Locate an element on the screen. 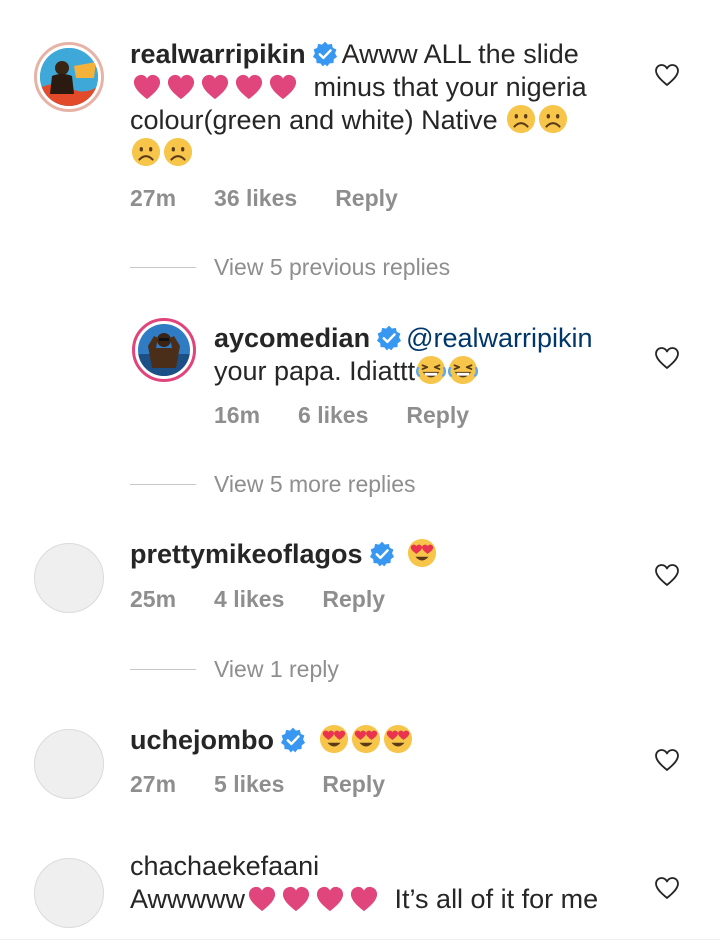 The image size is (720, 946). timestamp: 16m is located at coordinates (237, 415).